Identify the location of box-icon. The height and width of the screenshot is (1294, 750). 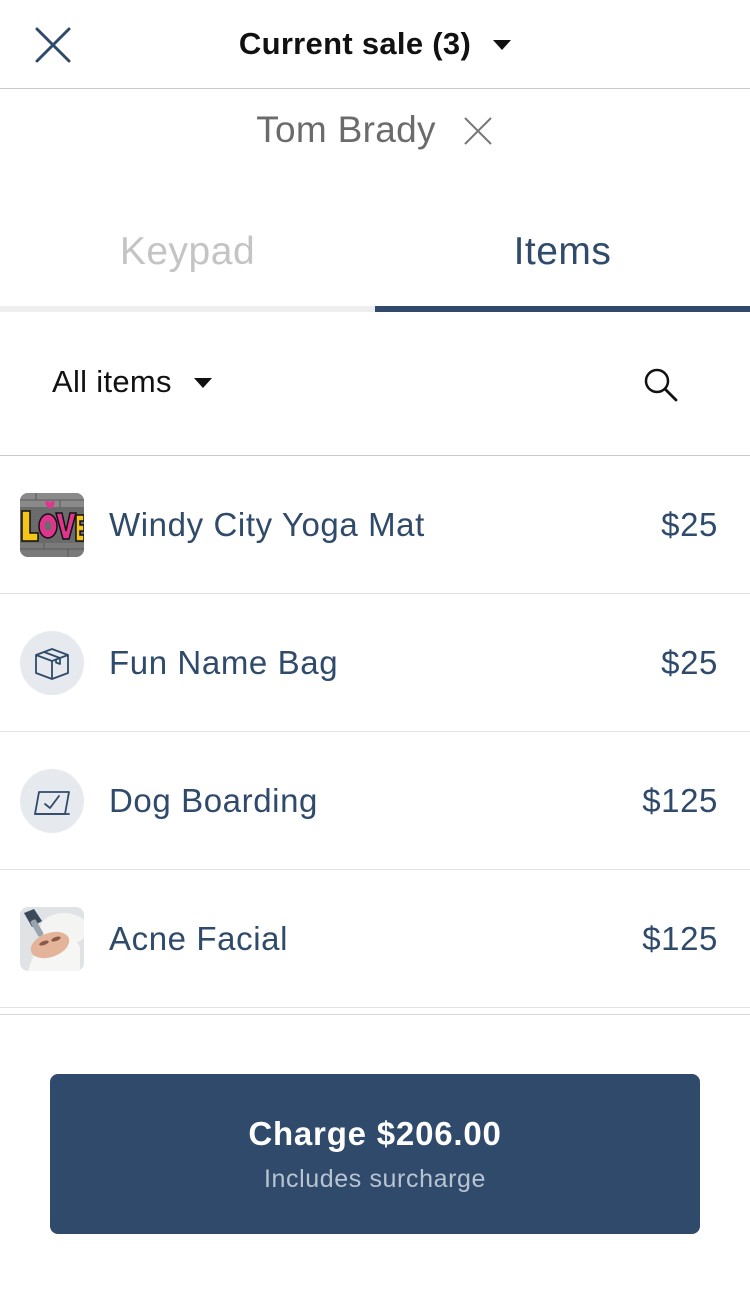
(52, 663).